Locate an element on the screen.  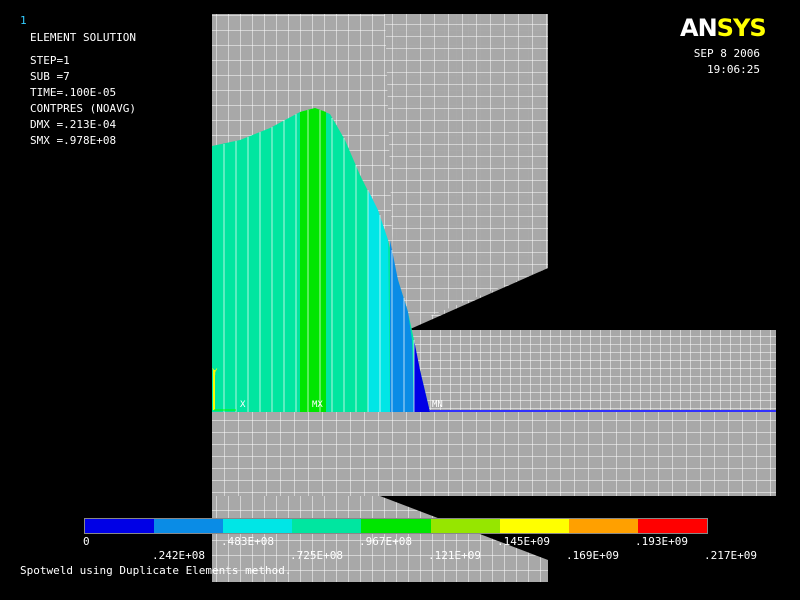
legend-tick-bottom-3: .169E+09 is located at coordinates (592, 555).